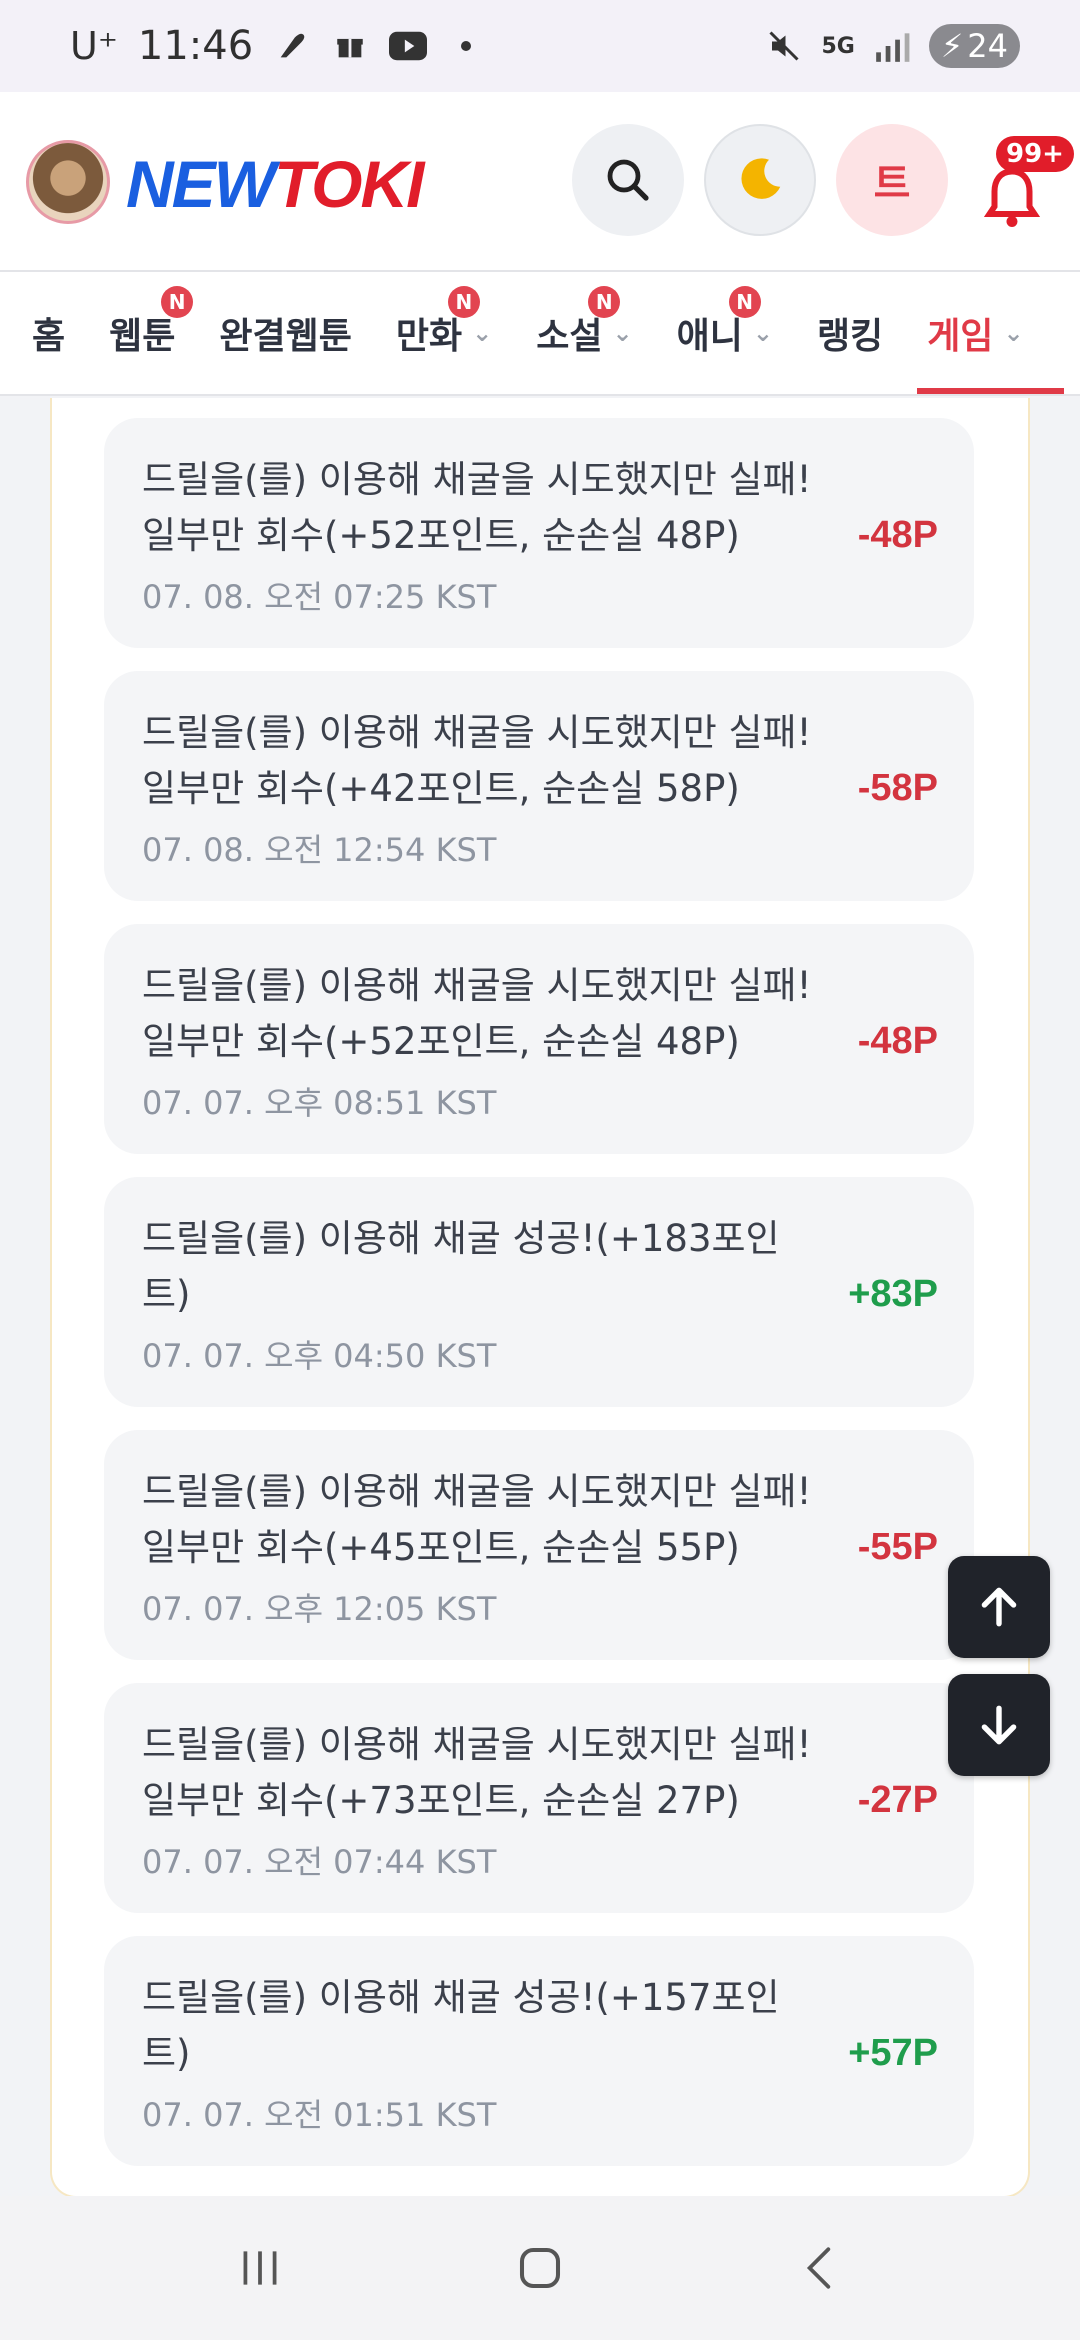 Image resolution: width=1080 pixels, height=2340 pixels. Describe the element at coordinates (68, 182) in the screenshot. I see `logo-mascot-image` at that location.